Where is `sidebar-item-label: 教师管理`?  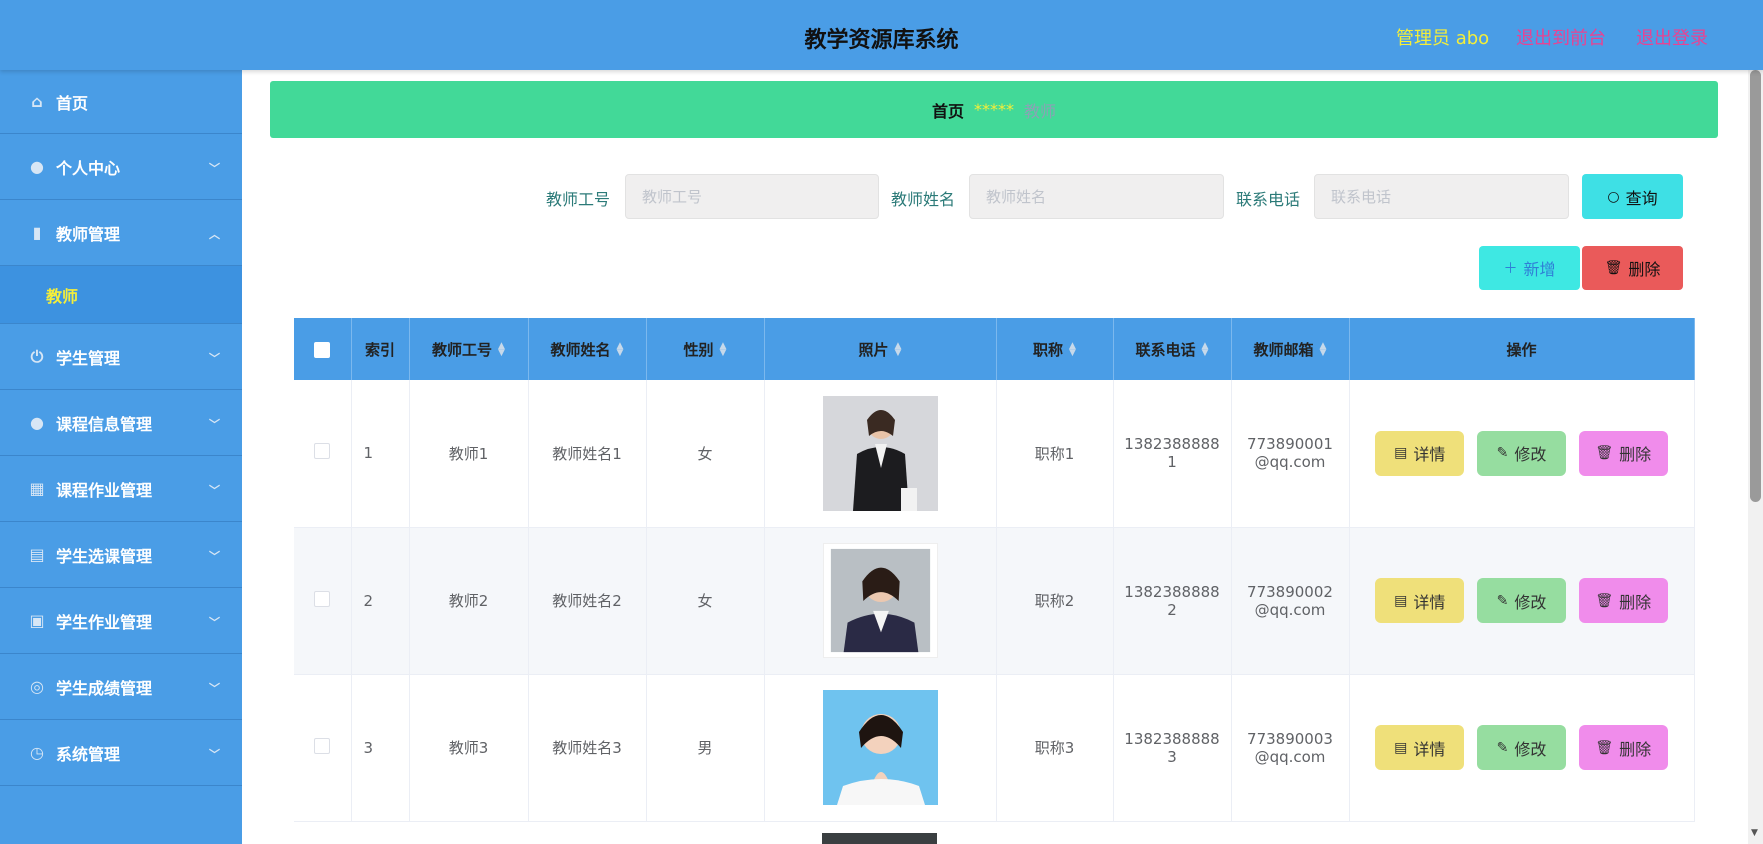
sidebar-item-label: 教师管理 is located at coordinates (88, 234).